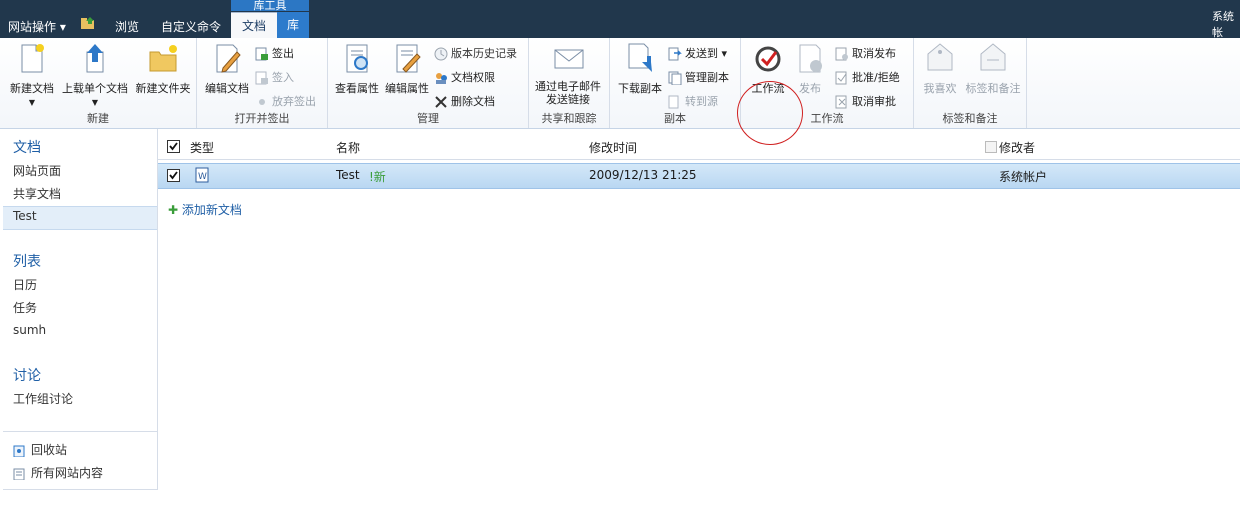 The image size is (1240, 525). Describe the element at coordinates (95, 74) in the screenshot. I see `upload-document-button: 上载单个文档 ▼` at that location.